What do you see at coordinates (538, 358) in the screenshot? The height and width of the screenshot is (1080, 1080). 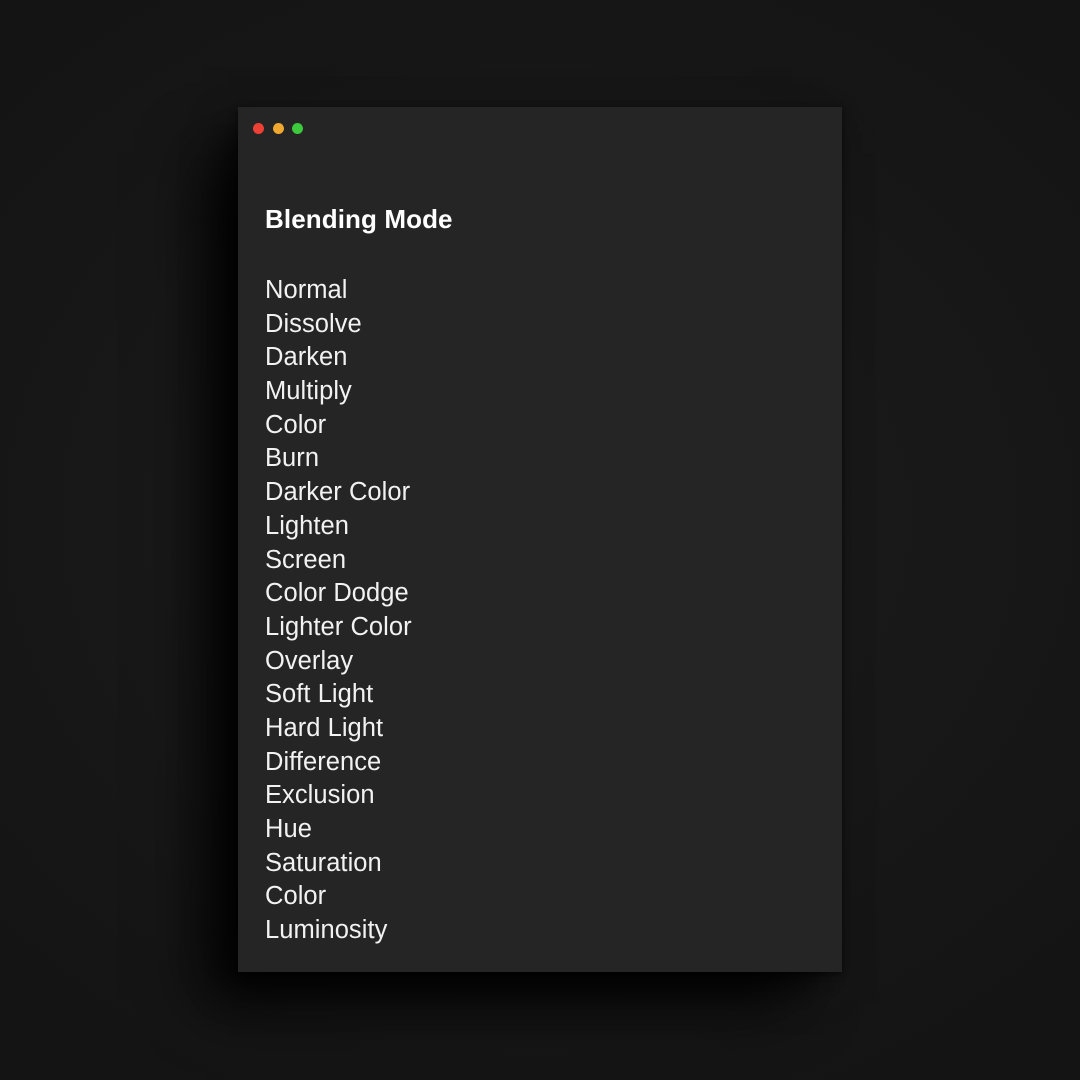 I see `list-item: Darken` at bounding box center [538, 358].